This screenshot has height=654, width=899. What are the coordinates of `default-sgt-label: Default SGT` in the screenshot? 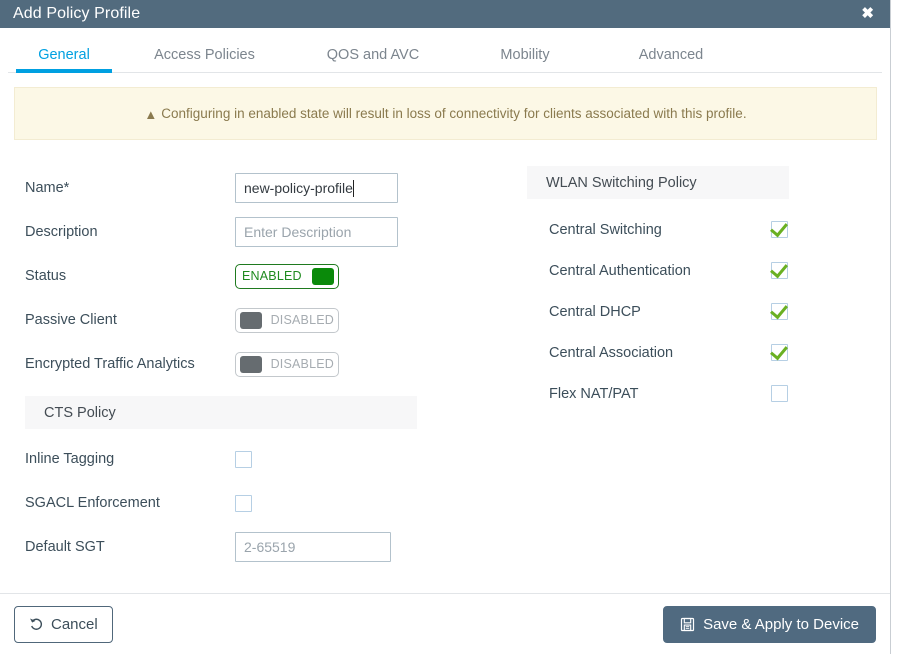 It's located at (65, 547).